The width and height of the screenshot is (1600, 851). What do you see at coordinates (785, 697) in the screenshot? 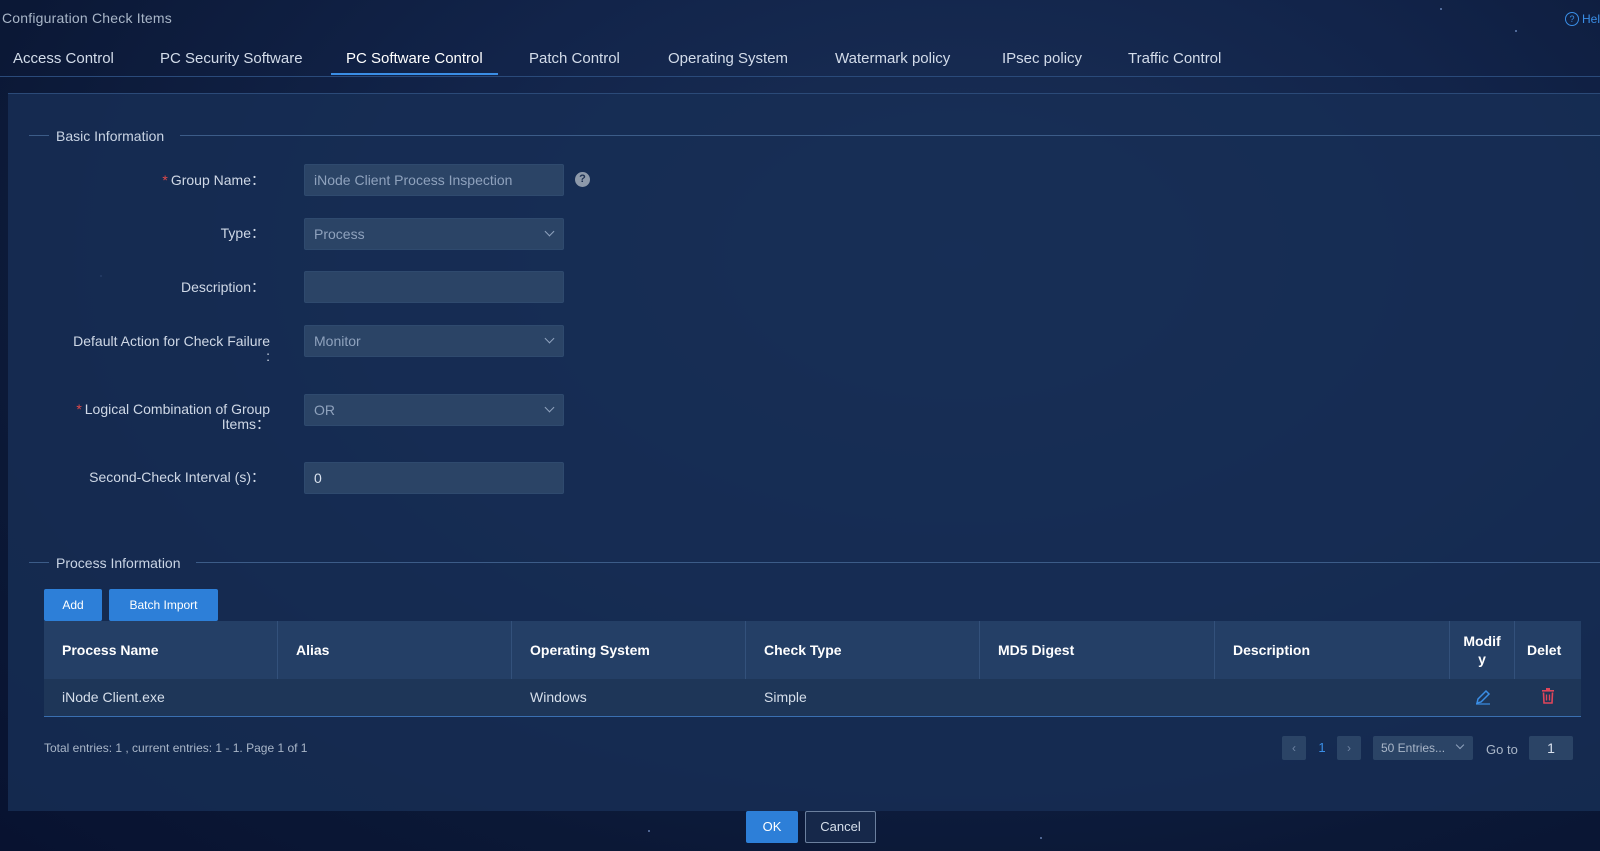
I see `cell-check-type: Simple` at bounding box center [785, 697].